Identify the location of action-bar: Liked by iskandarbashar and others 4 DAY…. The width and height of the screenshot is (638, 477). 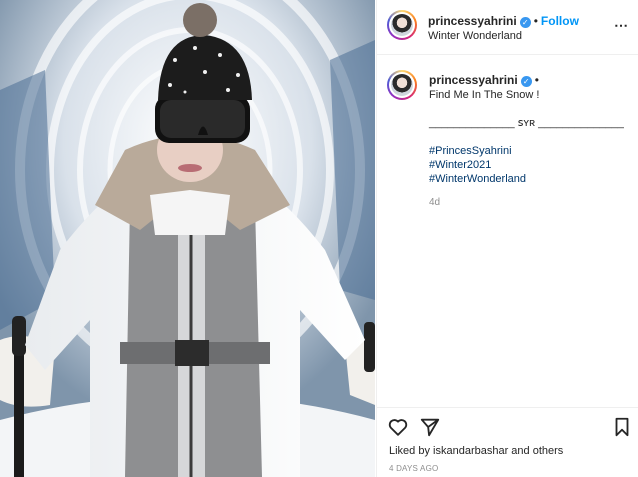
(507, 442).